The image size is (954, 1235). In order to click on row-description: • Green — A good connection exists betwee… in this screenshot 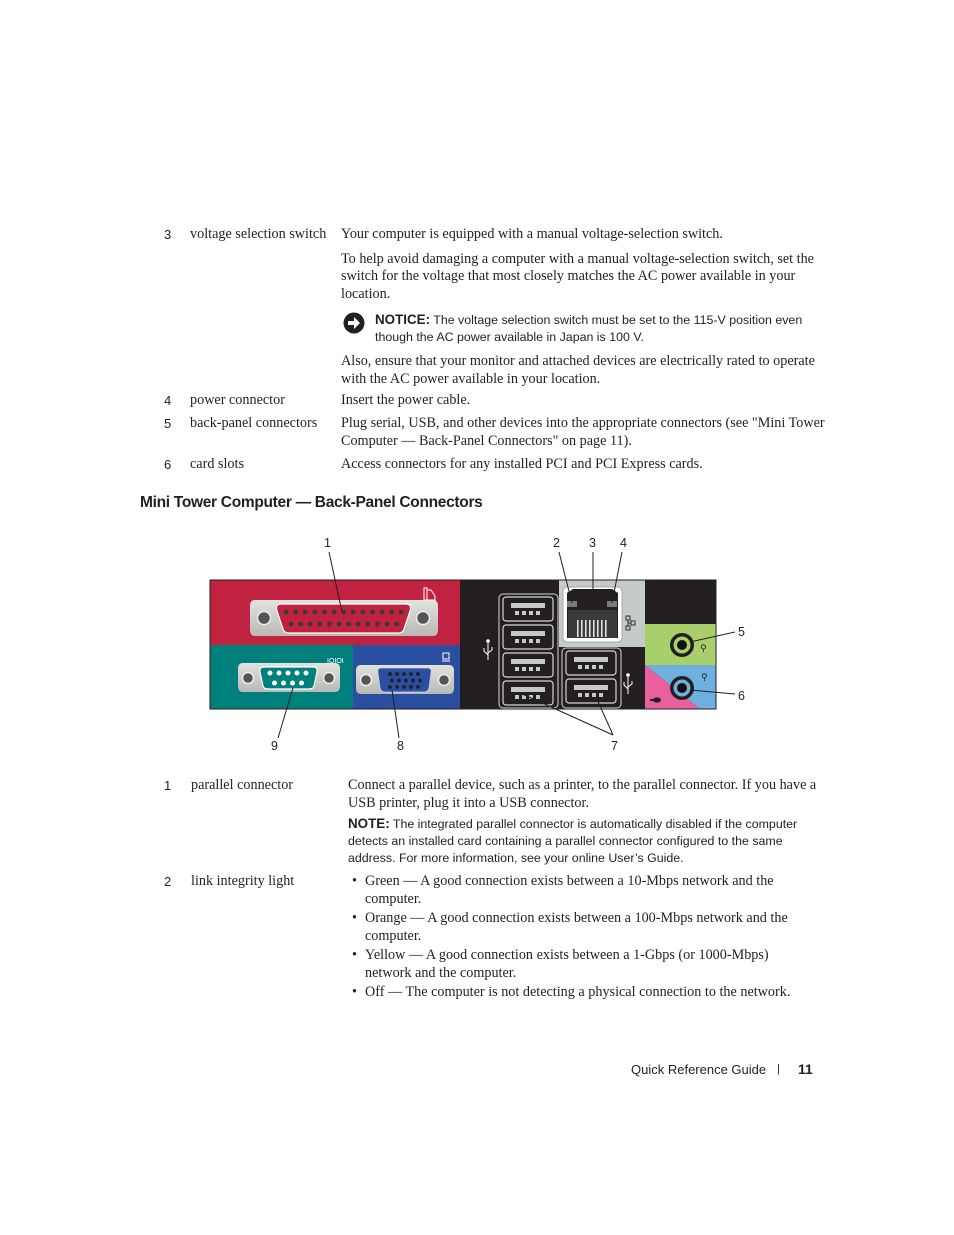, I will do `click(578, 938)`.